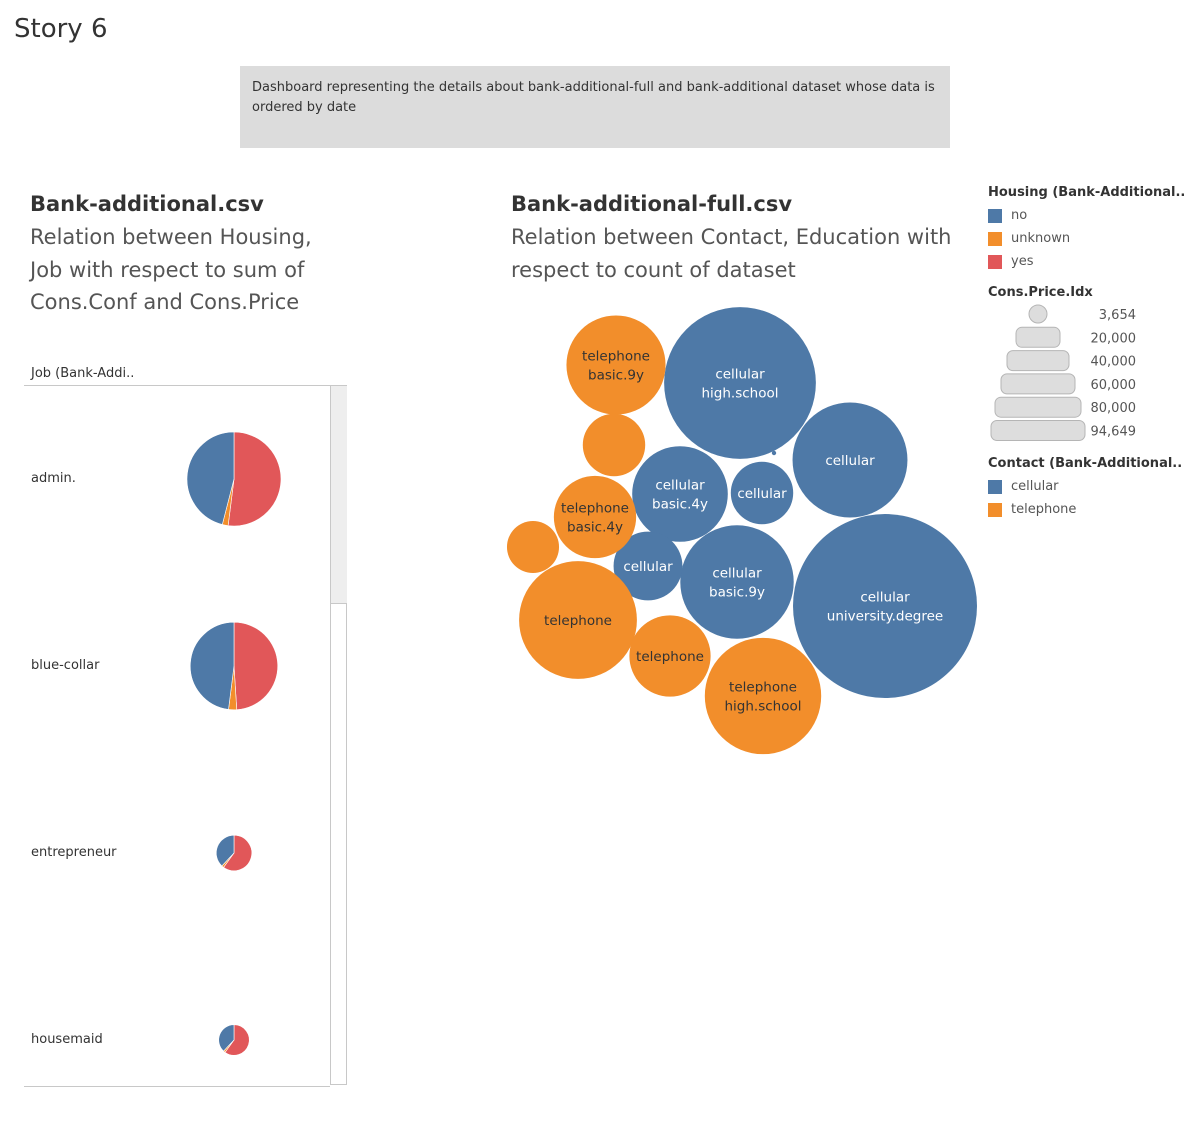 This screenshot has height=1127, width=1188. I want to click on size-legend: Cons.Price.Idx, so click(1040, 292).